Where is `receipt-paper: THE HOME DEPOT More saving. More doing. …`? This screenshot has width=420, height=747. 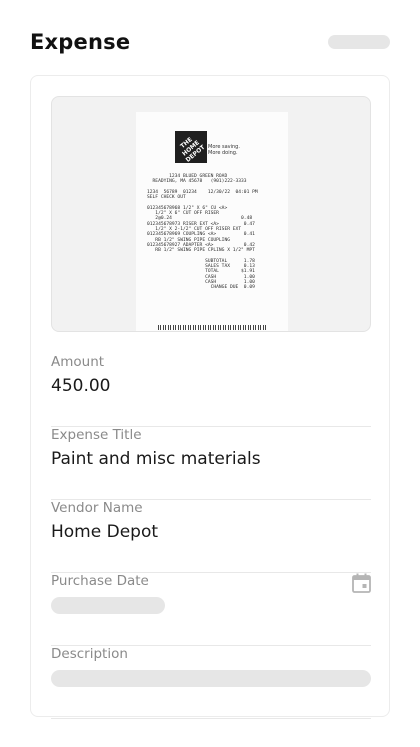
receipt-paper: THE HOME DEPOT More saving. More doing. … is located at coordinates (212, 221).